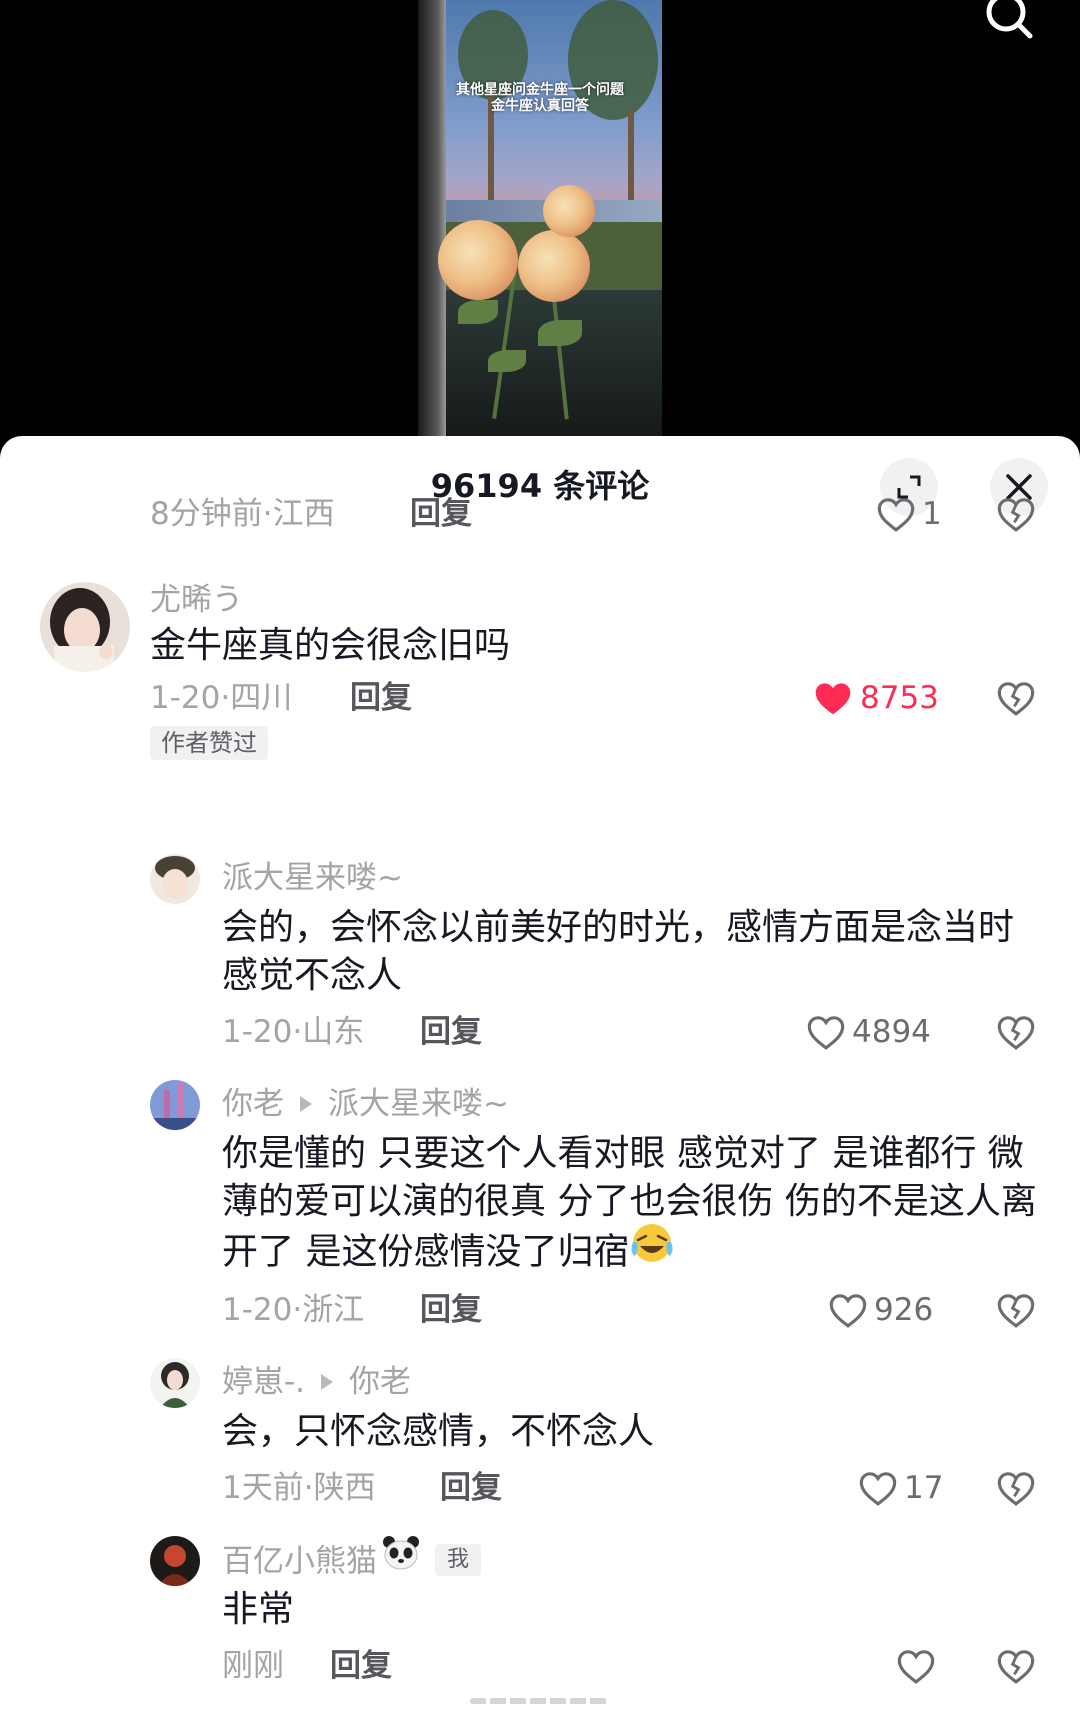  I want to click on comment-username: 尤晞う, so click(196, 600).